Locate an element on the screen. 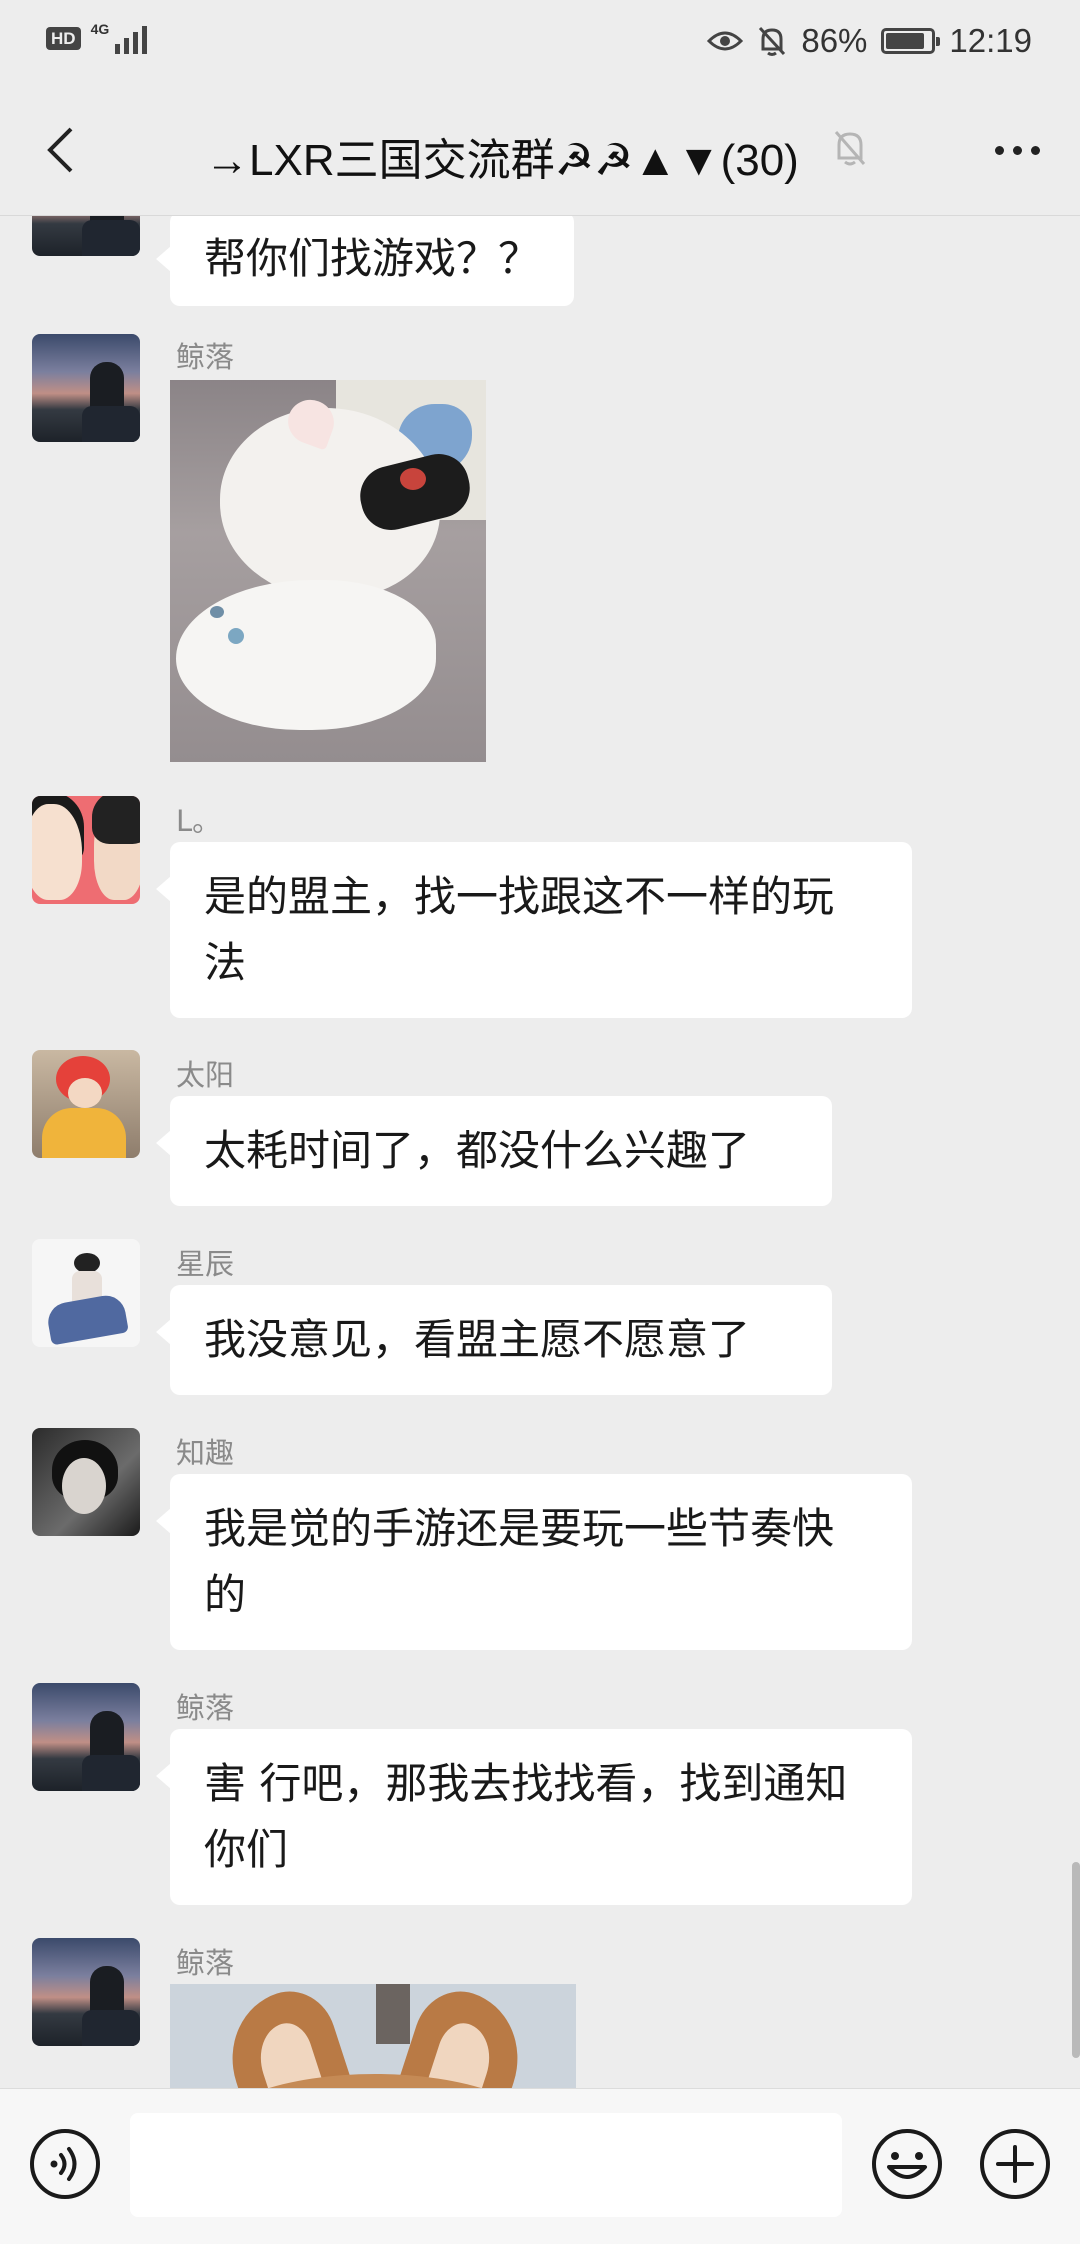 The height and width of the screenshot is (2244, 1080). chevron-left-icon is located at coordinates (60, 150).